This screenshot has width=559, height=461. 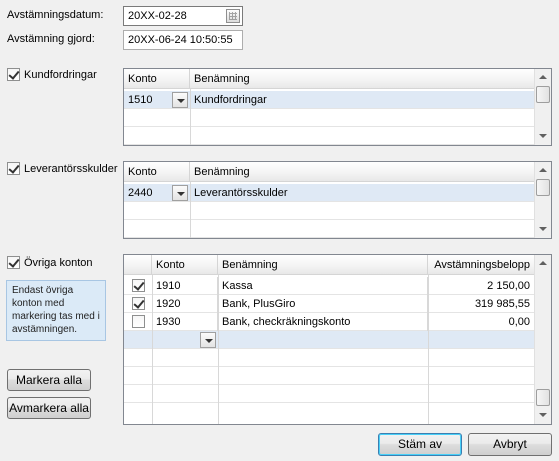 I want to click on reconcile-button: Stäm av, so click(x=420, y=444).